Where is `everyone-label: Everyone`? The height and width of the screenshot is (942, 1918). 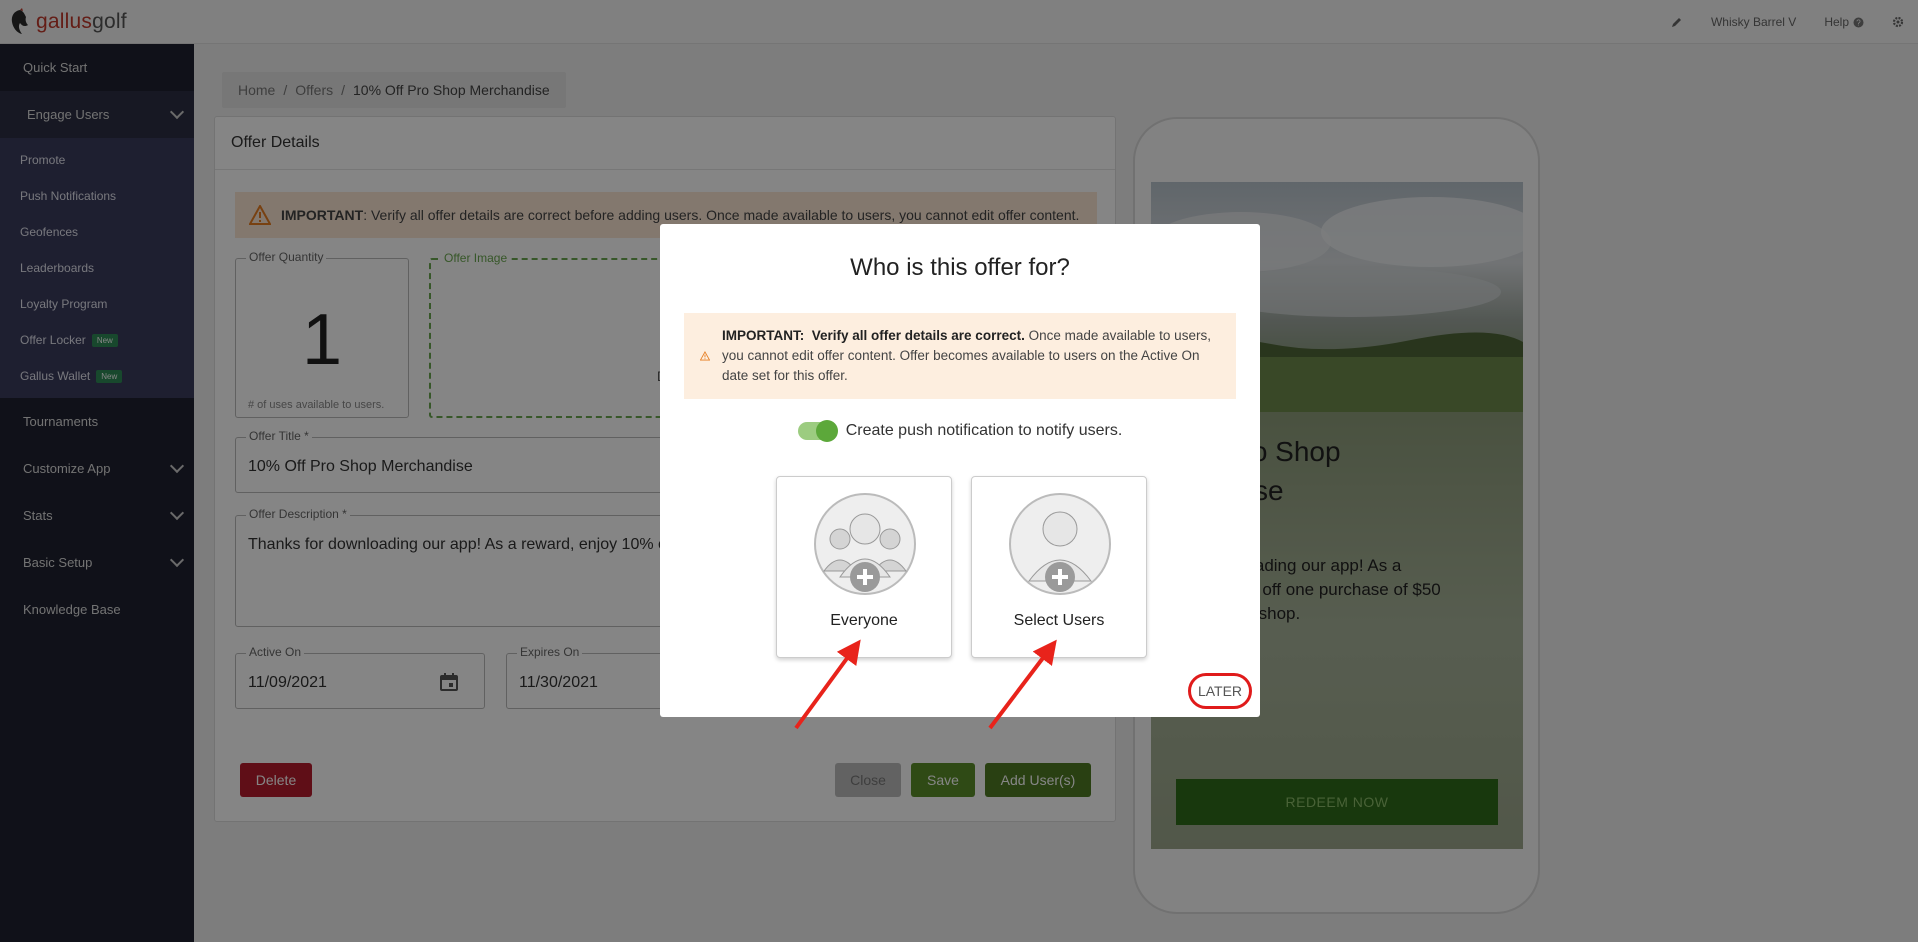 everyone-label: Everyone is located at coordinates (864, 620).